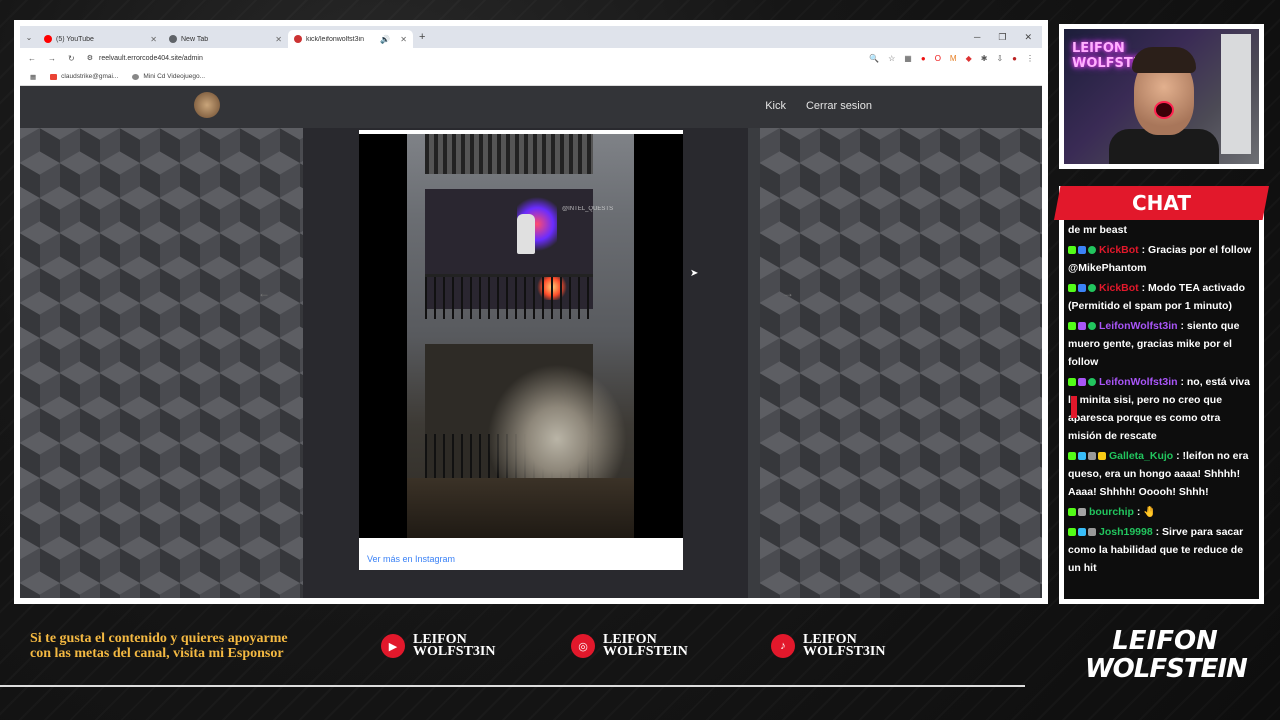 This screenshot has height=720, width=1280. Describe the element at coordinates (422, 37) in the screenshot. I see `new-tab-button: +` at that location.